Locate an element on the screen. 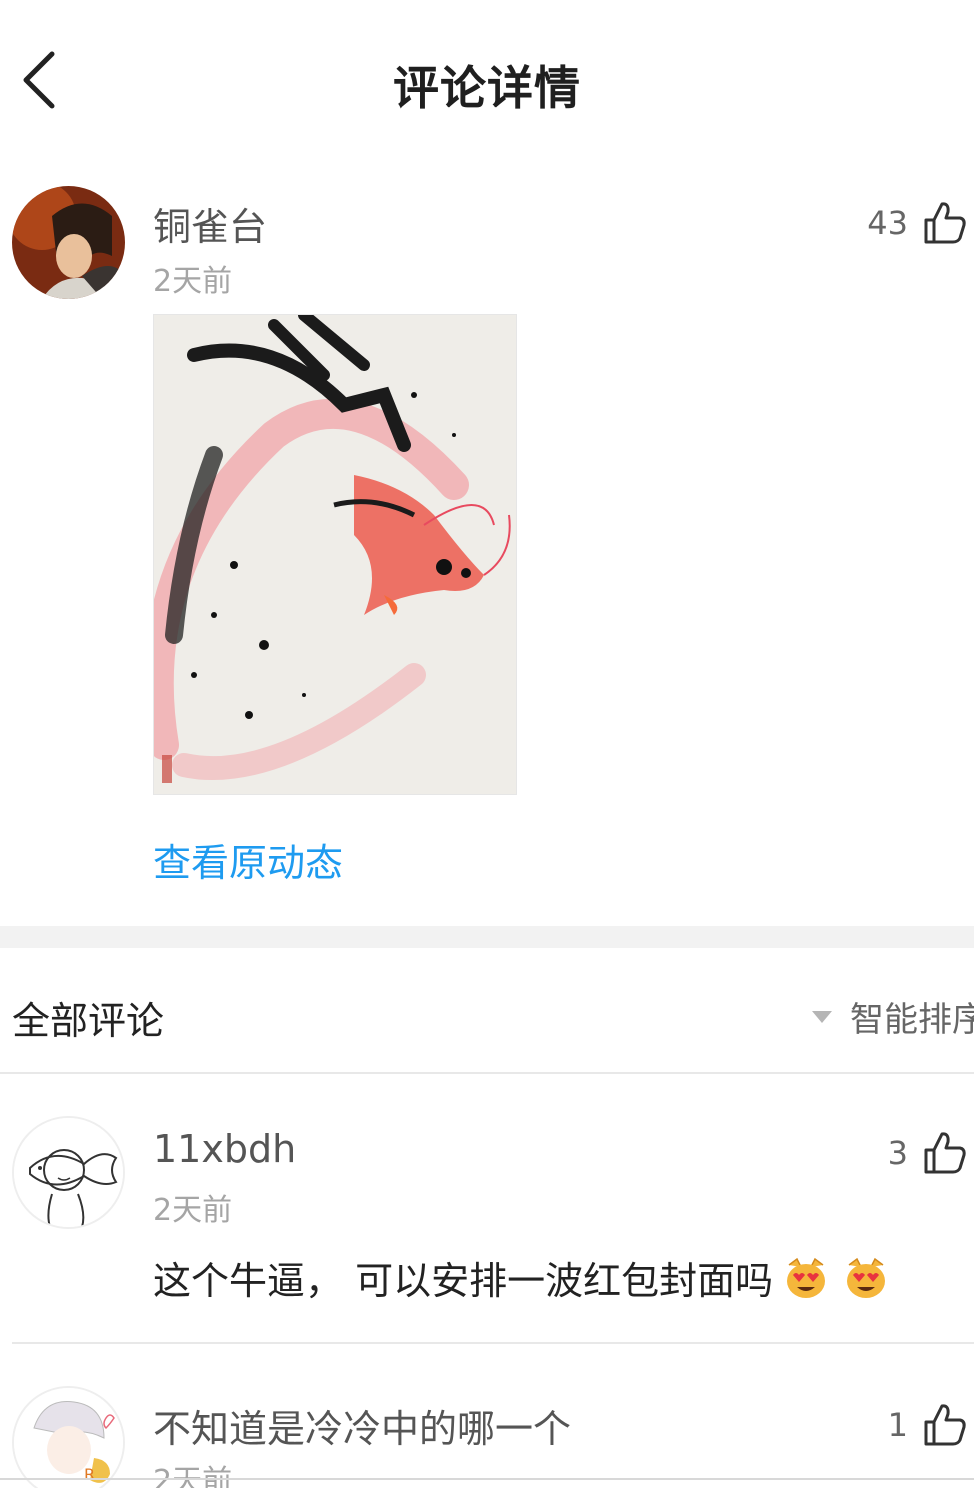 The width and height of the screenshot is (974, 1488). bottom-edge is located at coordinates (487, 1479).